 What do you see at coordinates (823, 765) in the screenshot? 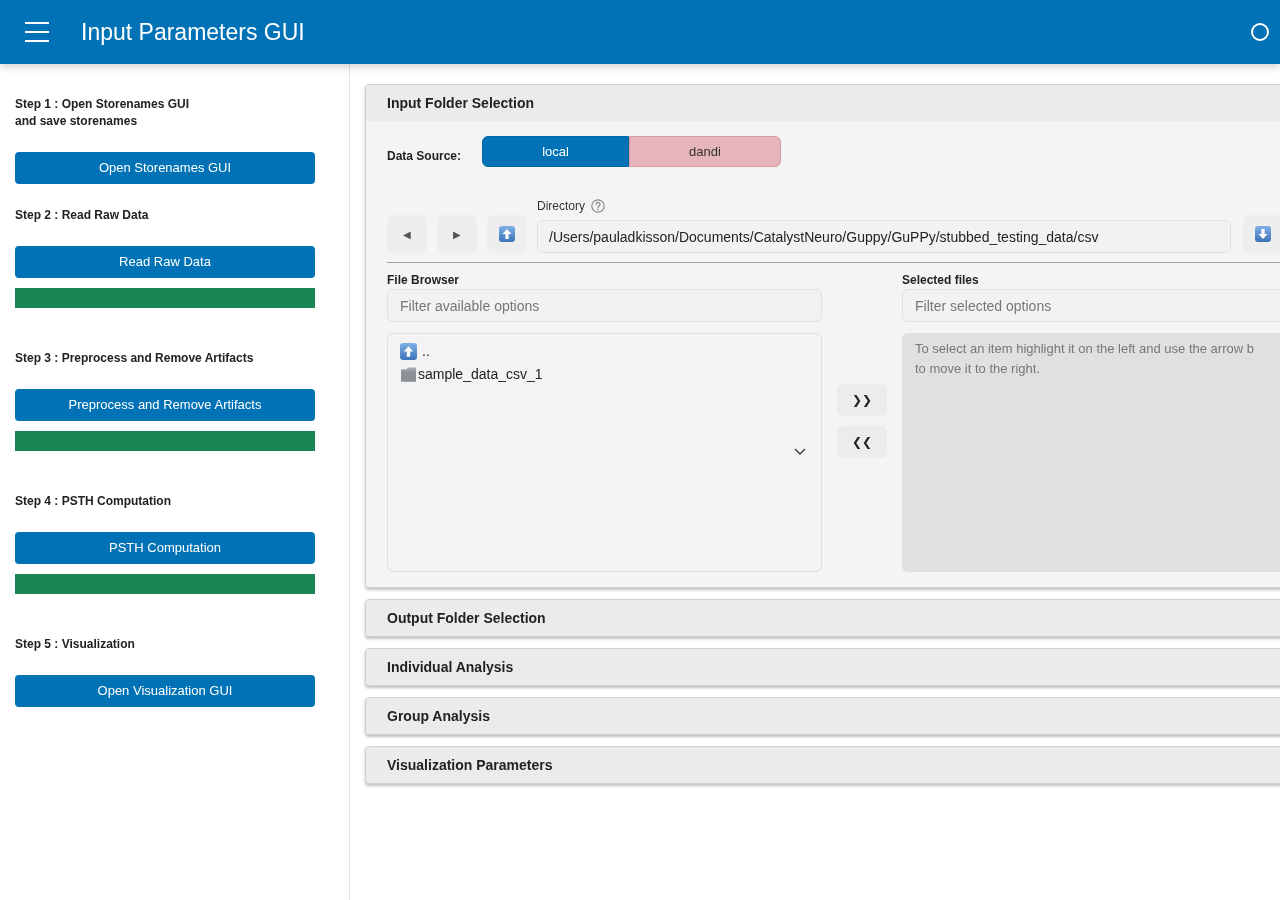
I see `section-header: Visualization Parameters` at bounding box center [823, 765].